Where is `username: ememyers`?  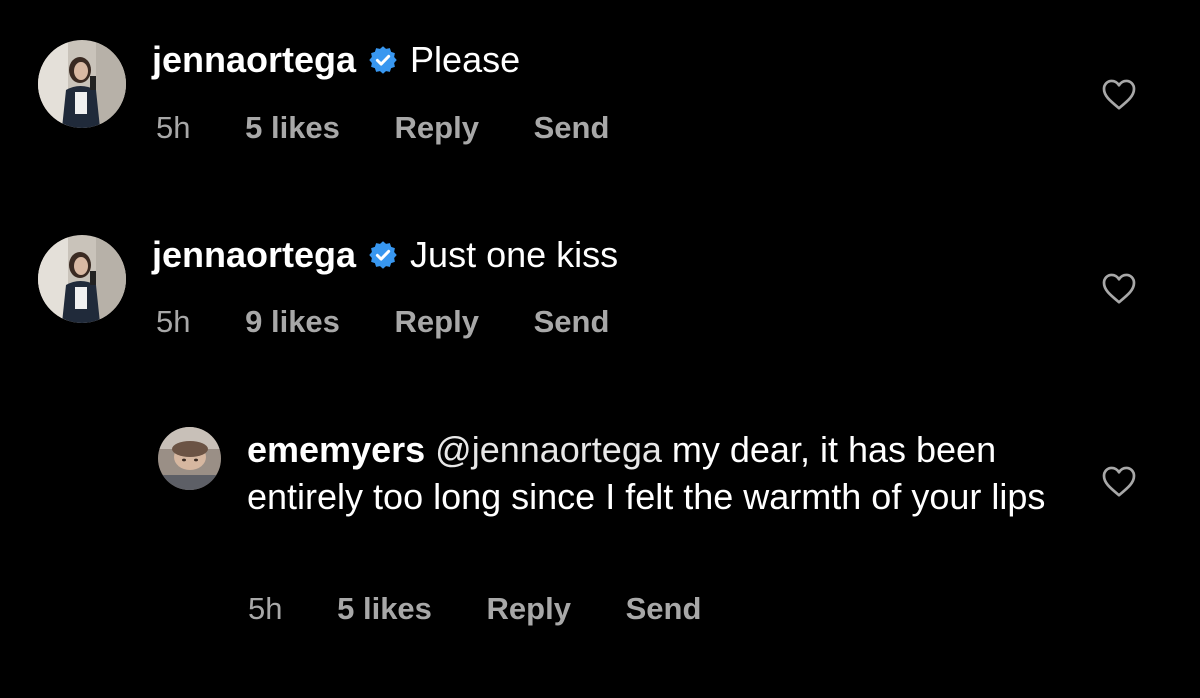
username: ememyers is located at coordinates (336, 449).